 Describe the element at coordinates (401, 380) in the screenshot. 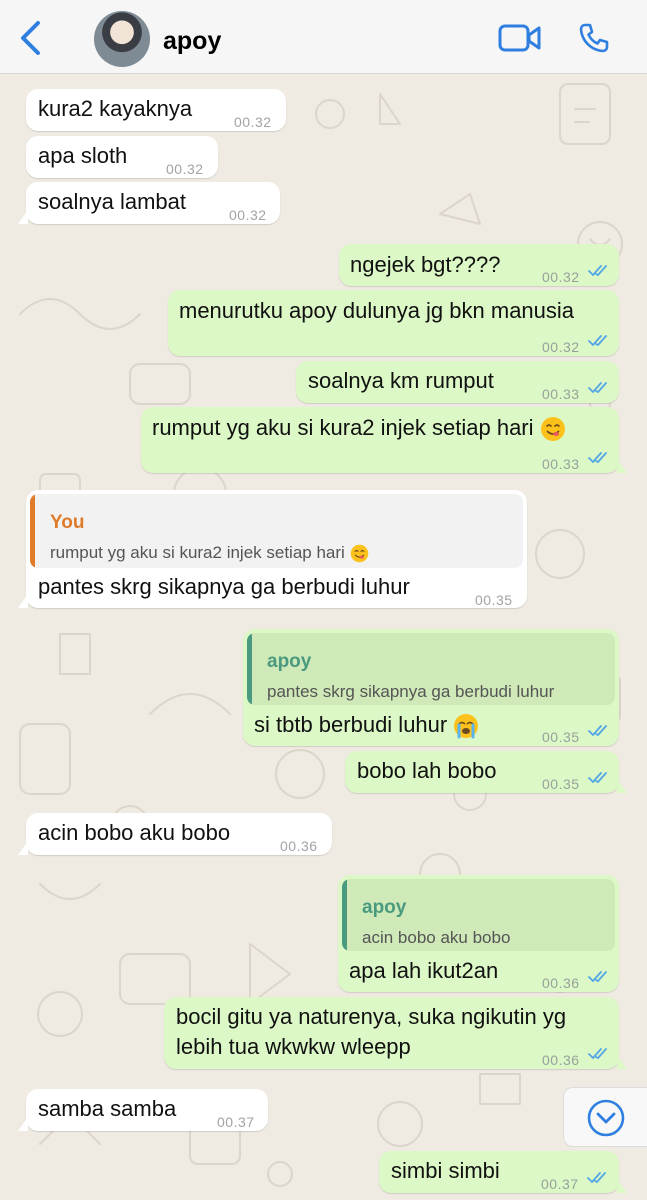

I see `message-text: soalnya km rumput` at that location.